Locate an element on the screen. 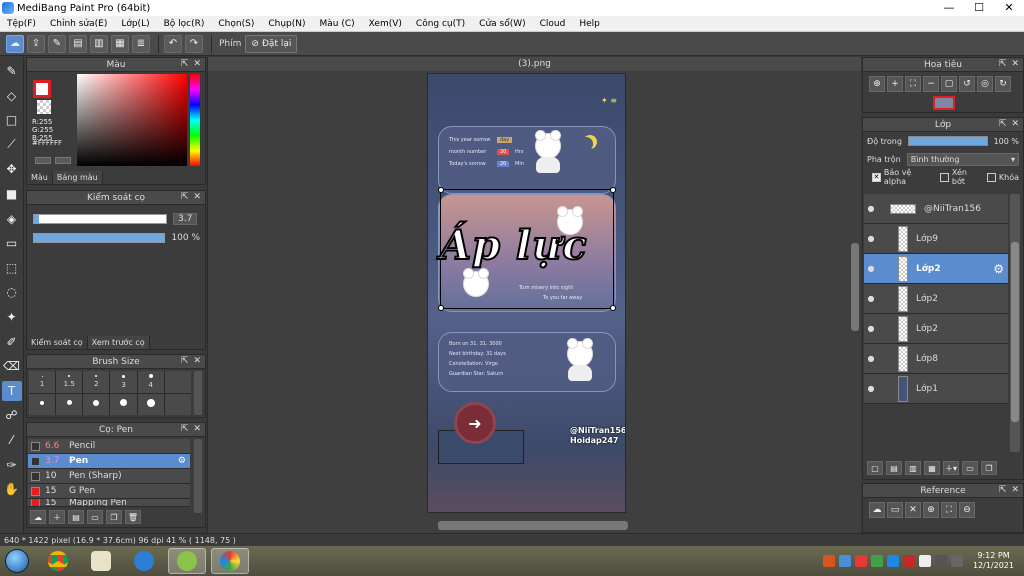 This screenshot has width=1024, height=576. brush-size-value: 3.7 is located at coordinates (185, 219).